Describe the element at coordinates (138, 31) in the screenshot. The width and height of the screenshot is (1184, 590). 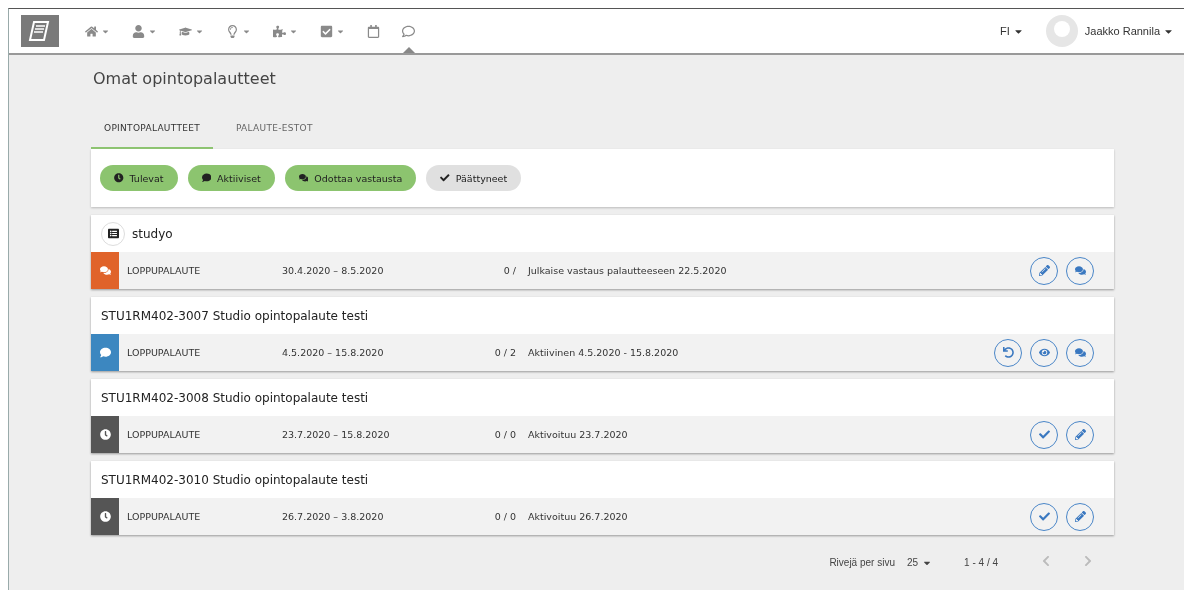
I see `user-icon` at that location.